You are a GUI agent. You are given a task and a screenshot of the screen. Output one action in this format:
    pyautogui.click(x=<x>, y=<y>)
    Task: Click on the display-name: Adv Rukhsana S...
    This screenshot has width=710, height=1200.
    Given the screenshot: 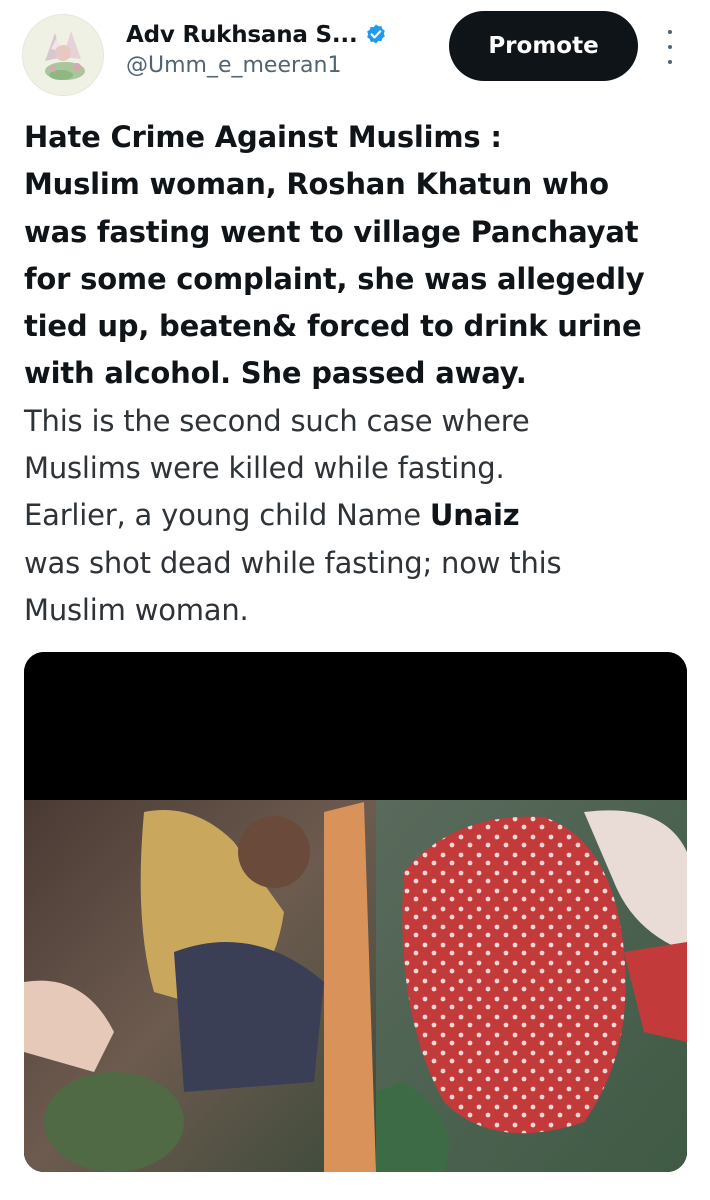 What is the action you would take?
    pyautogui.click(x=242, y=35)
    